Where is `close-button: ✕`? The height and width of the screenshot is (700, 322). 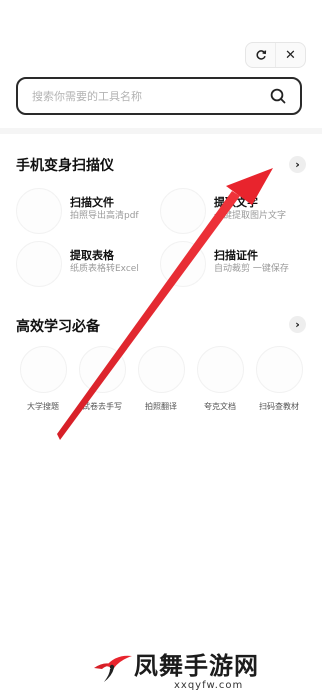 close-button: ✕ is located at coordinates (290, 55).